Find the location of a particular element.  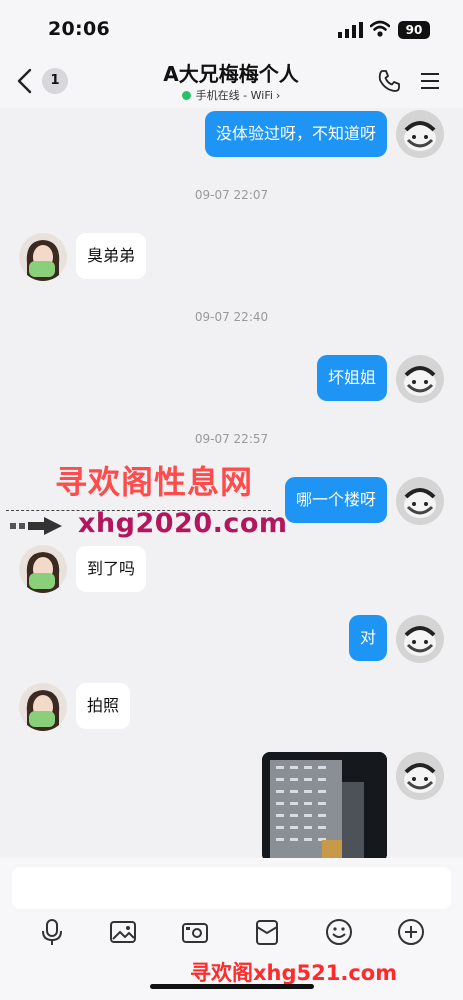

signal-icon is located at coordinates (350, 30).